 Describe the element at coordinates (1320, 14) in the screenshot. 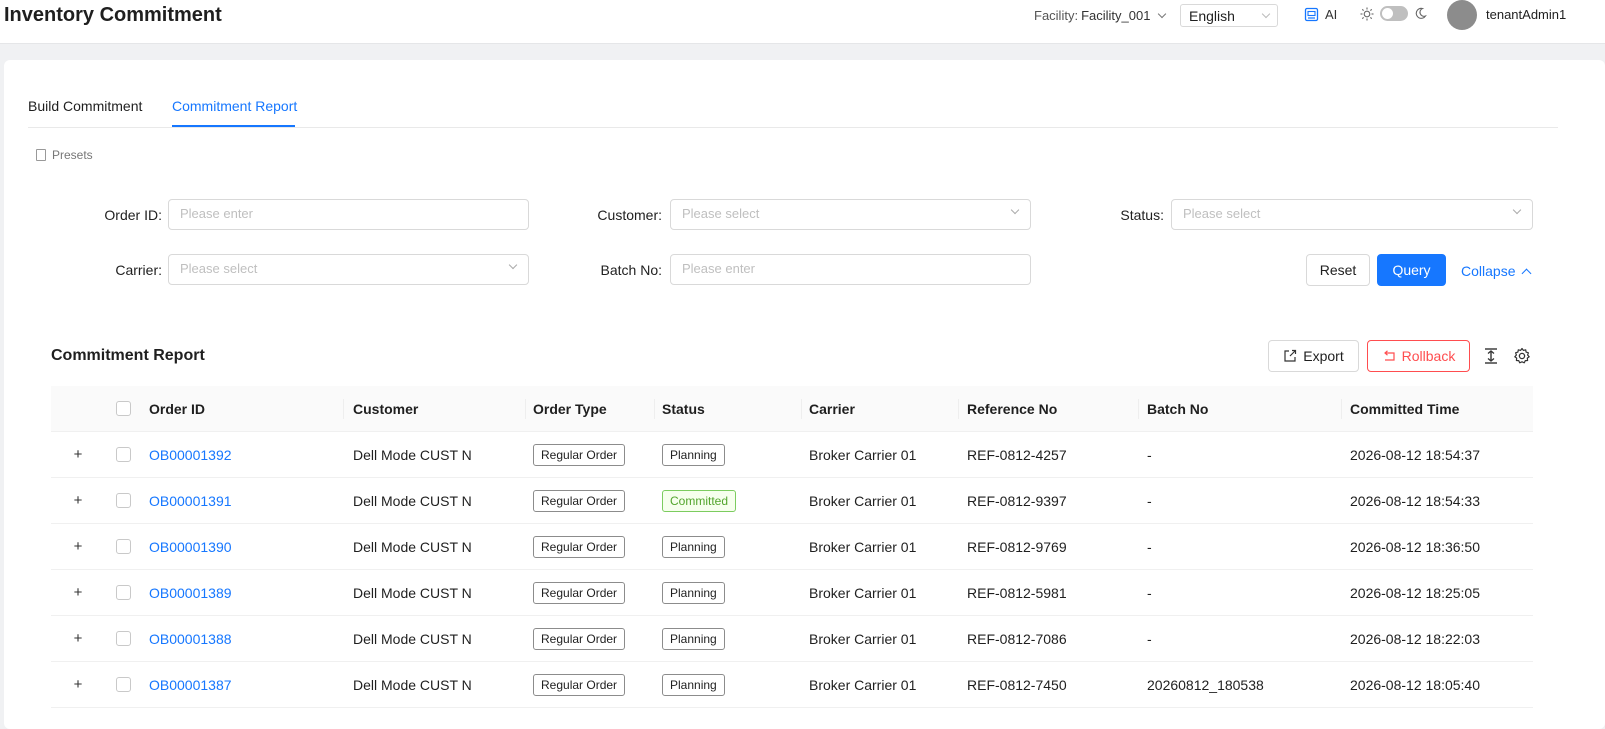

I see `ai-button: AI` at that location.